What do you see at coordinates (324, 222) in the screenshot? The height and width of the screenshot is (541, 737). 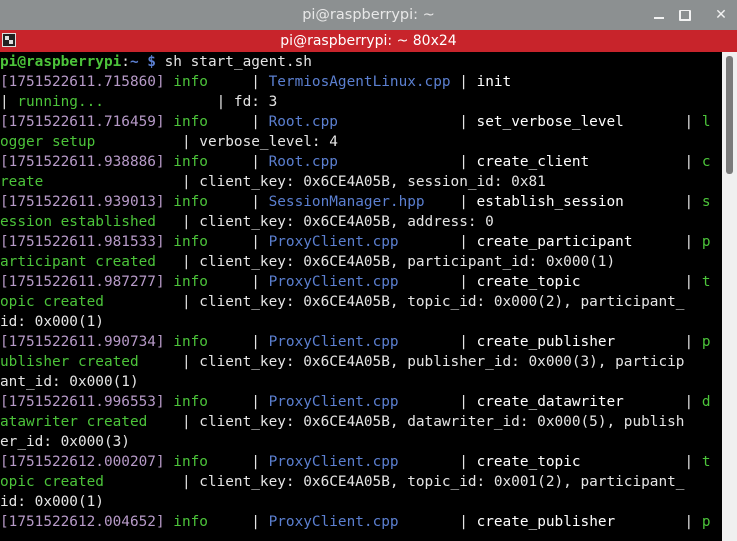 I see `terminal-text: | client_key: 0x6CE4A05B, address: 0` at bounding box center [324, 222].